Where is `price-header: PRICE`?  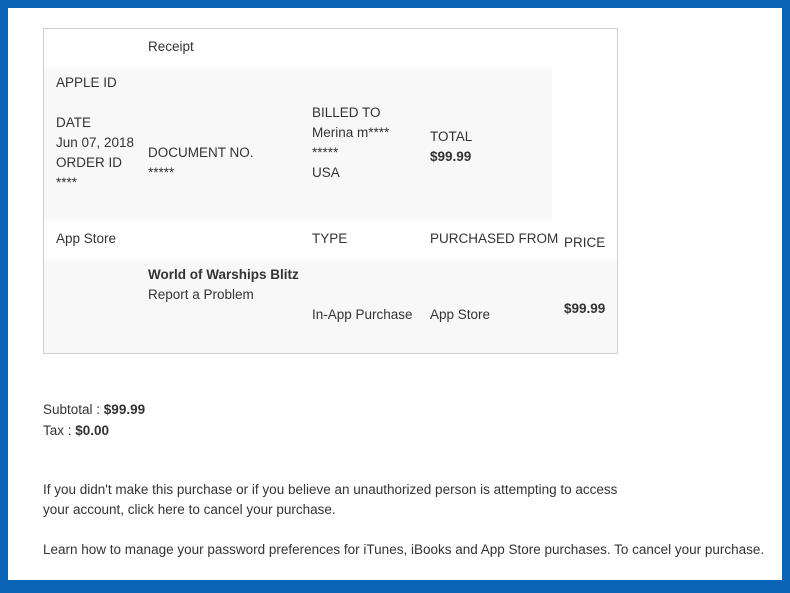
price-header: PRICE is located at coordinates (585, 242).